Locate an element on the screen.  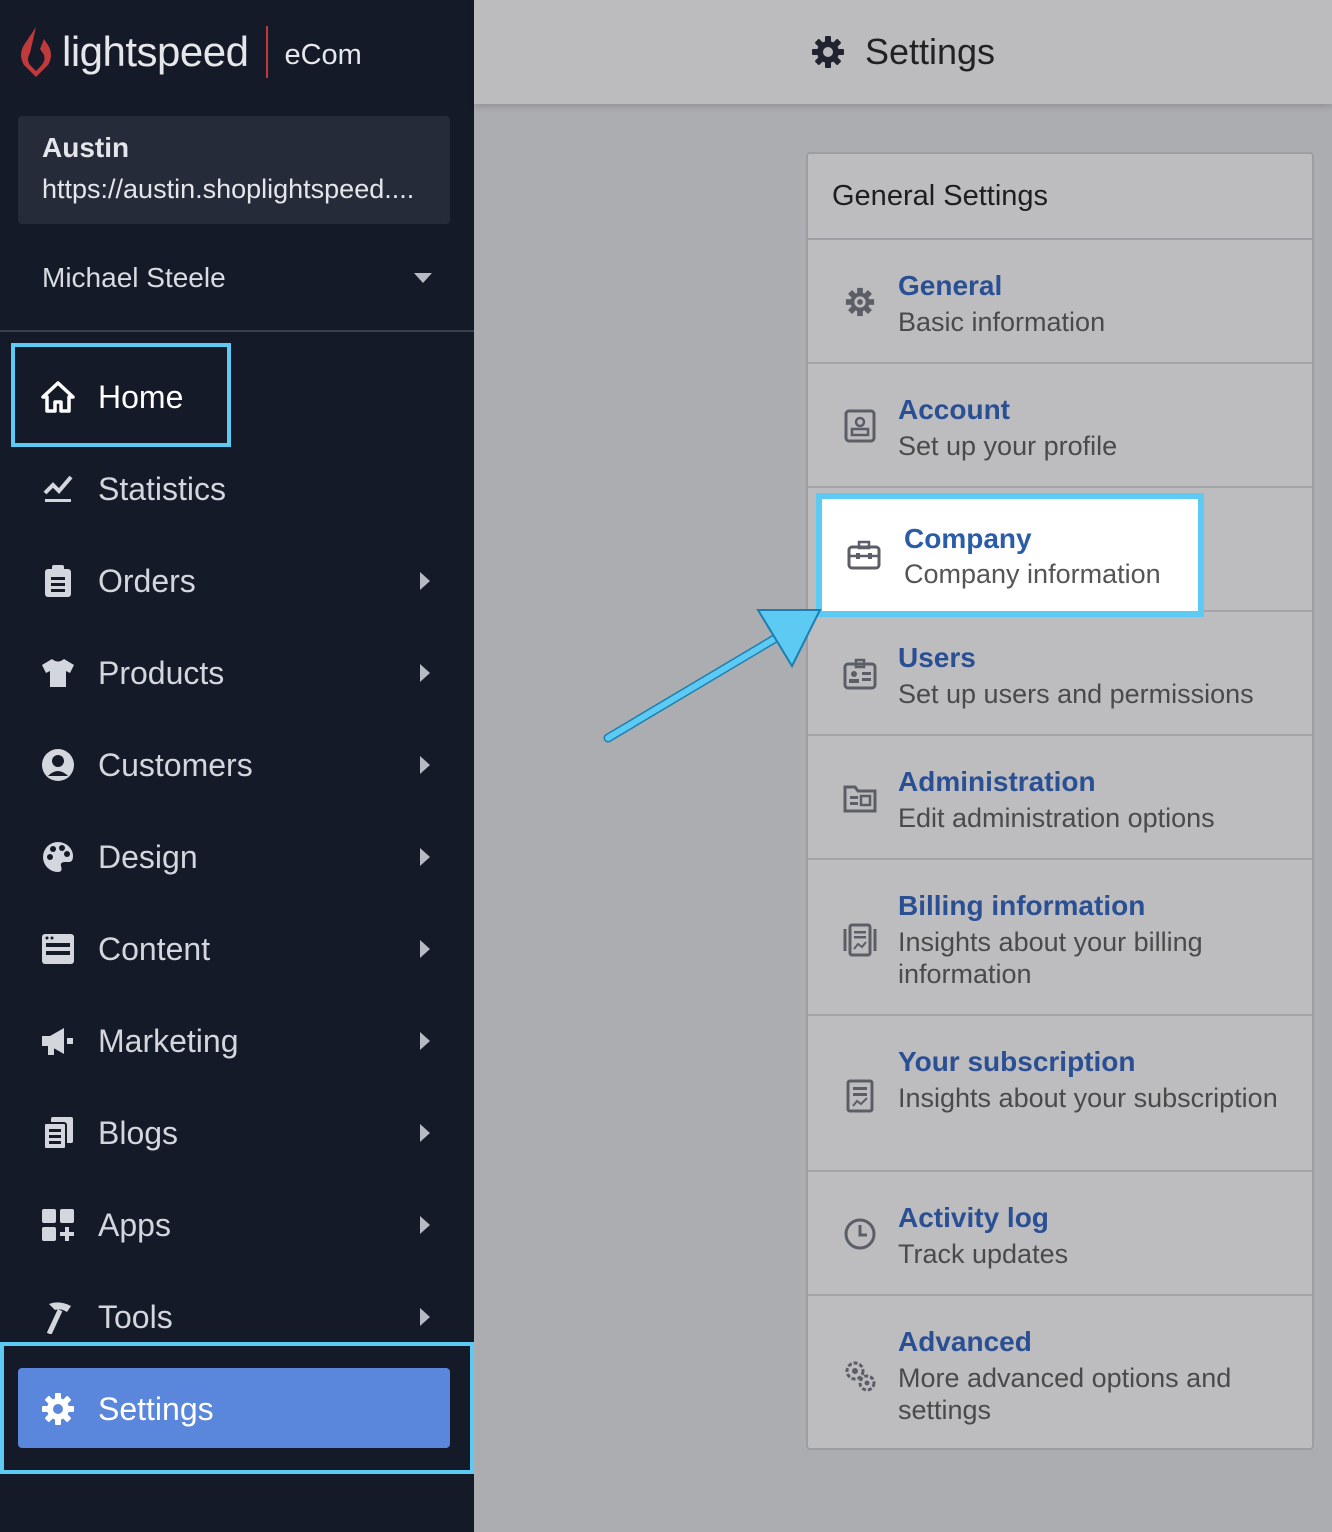
sidebar-item-customers: Customers is located at coordinates (240, 765).